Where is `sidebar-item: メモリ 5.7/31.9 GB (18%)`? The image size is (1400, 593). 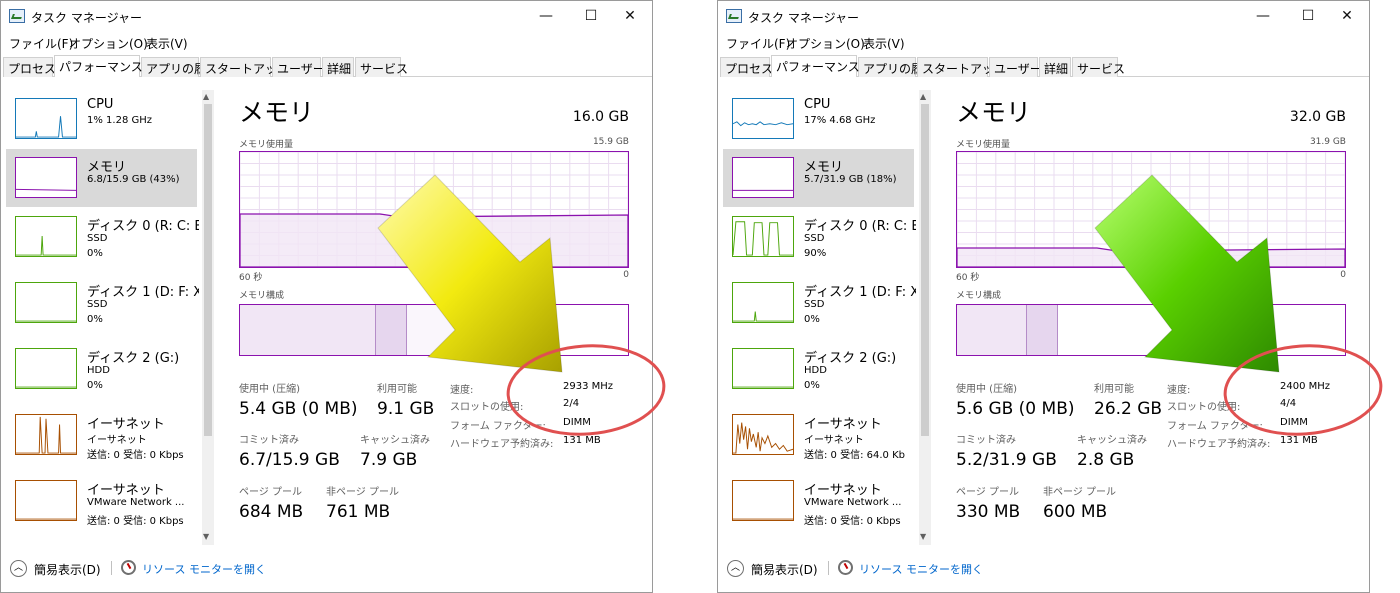 sidebar-item: メモリ 5.7/31.9 GB (18%) is located at coordinates (818, 178).